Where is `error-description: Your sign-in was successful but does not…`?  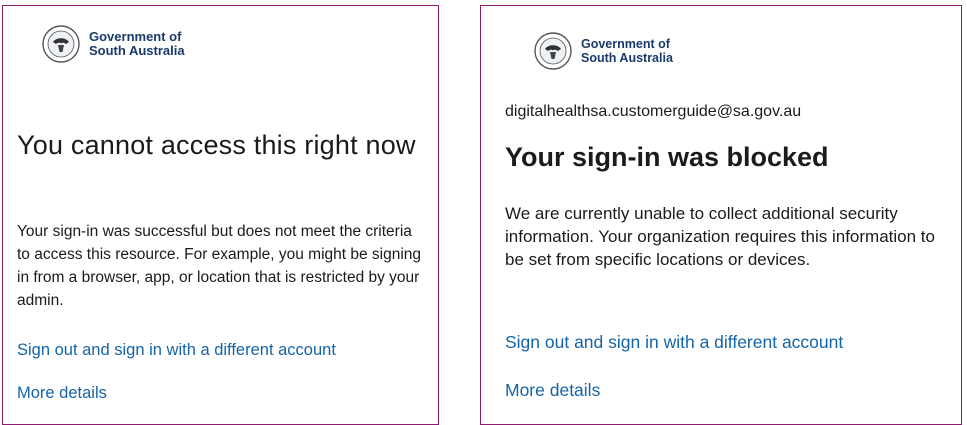
error-description: Your sign-in was successful but does not… is located at coordinates (219, 266).